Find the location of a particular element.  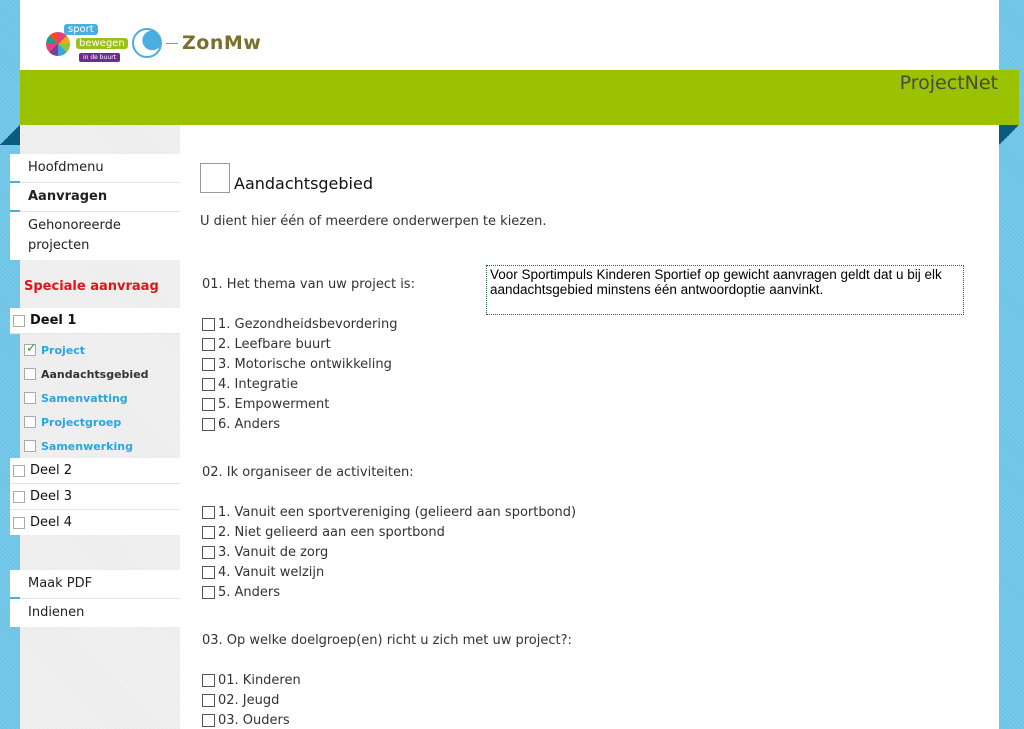

special-request-heading: Speciale aanvraag is located at coordinates (91, 286).